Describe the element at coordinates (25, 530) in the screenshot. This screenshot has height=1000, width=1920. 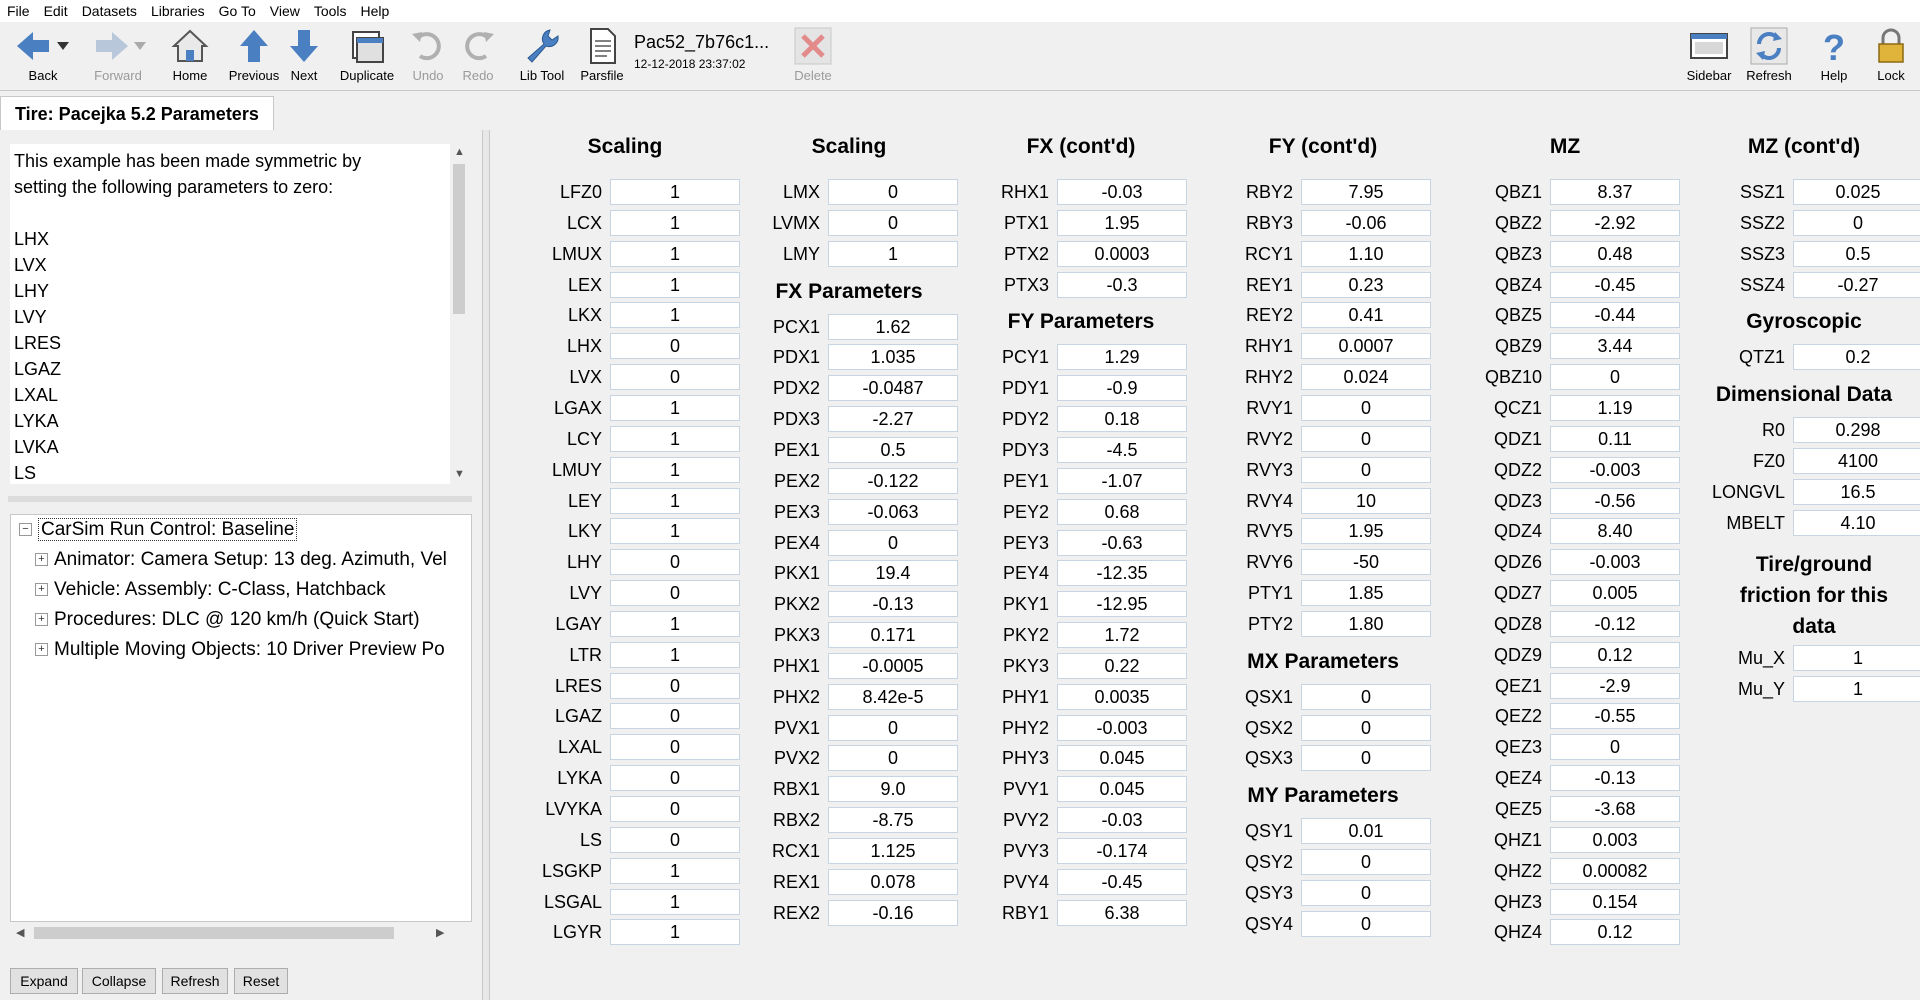
I see `collapse-node-icon: −` at that location.